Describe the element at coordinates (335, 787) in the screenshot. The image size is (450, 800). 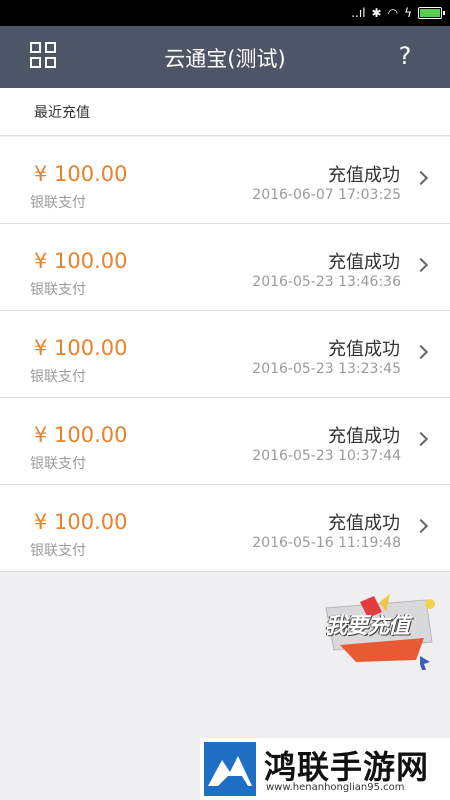
I see `watermark-url: www.henanhonglian95.com` at that location.